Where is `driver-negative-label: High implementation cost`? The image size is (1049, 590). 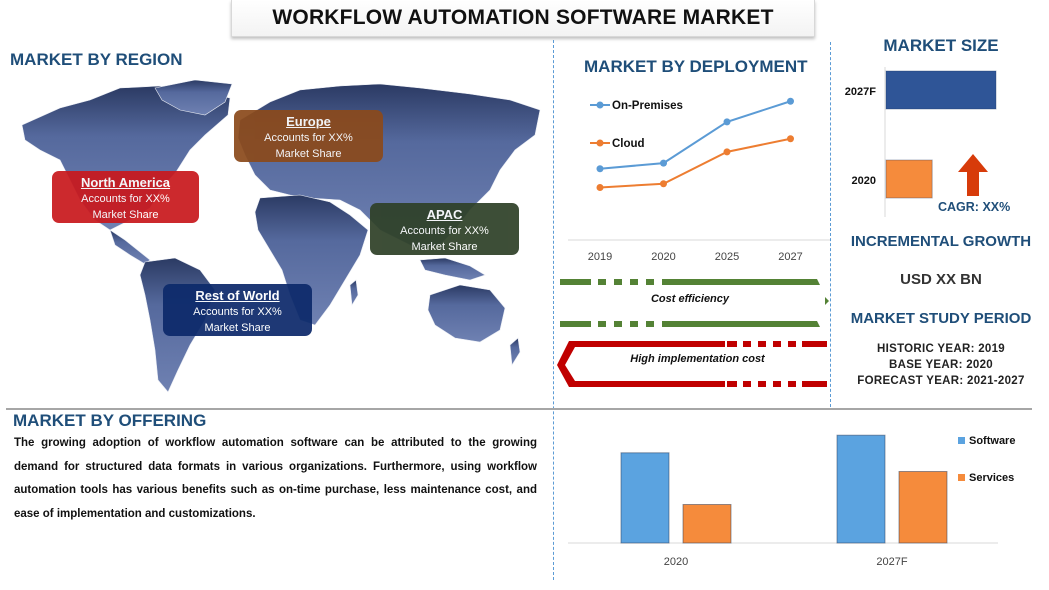
driver-negative-label: High implementation cost is located at coordinates (697, 359).